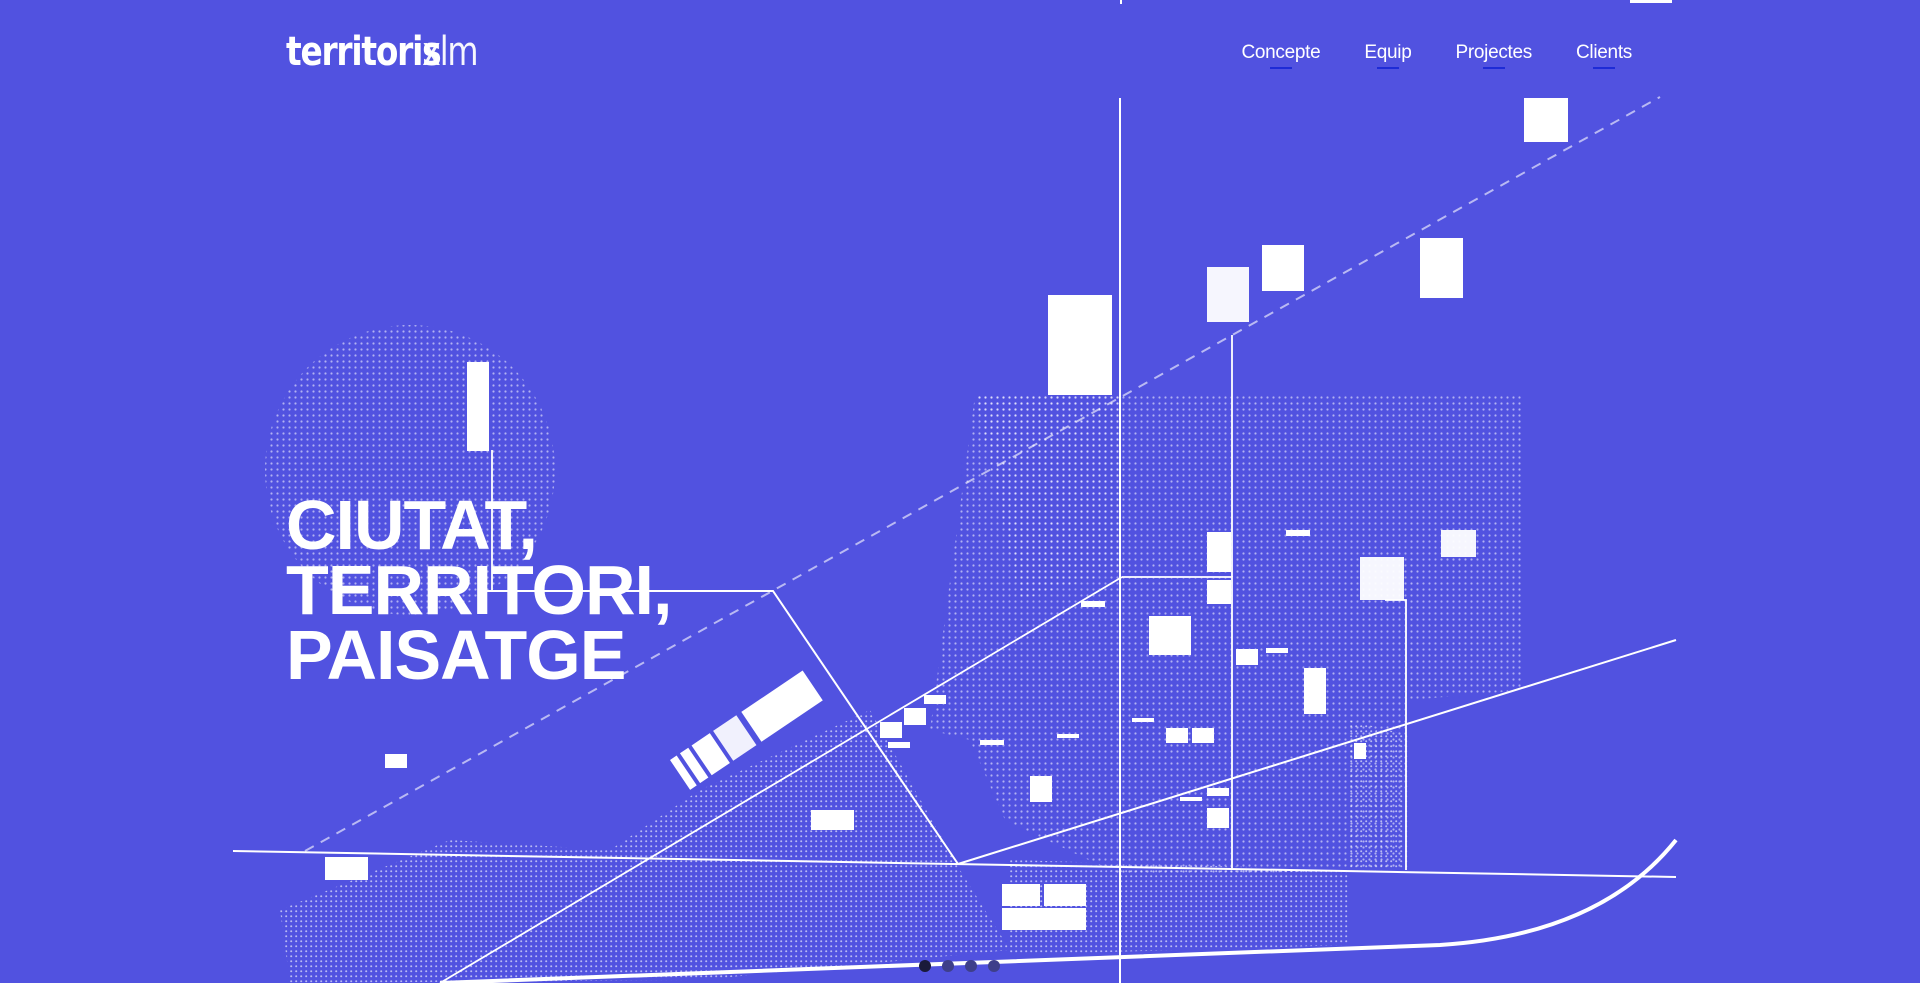 The width and height of the screenshot is (1920, 983). Describe the element at coordinates (1436, 53) in the screenshot. I see `main-nav: Concepte Equip Projectes Clients` at that location.